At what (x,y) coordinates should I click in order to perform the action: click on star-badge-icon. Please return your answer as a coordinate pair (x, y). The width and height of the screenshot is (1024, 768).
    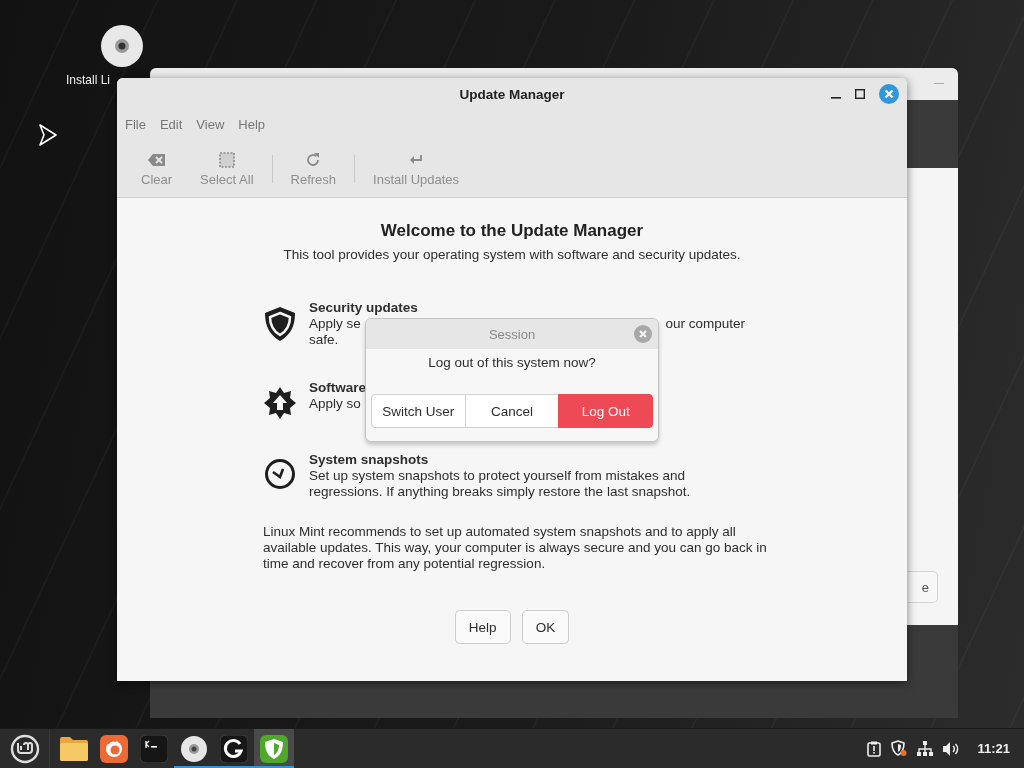
    Looking at the image, I should click on (280, 403).